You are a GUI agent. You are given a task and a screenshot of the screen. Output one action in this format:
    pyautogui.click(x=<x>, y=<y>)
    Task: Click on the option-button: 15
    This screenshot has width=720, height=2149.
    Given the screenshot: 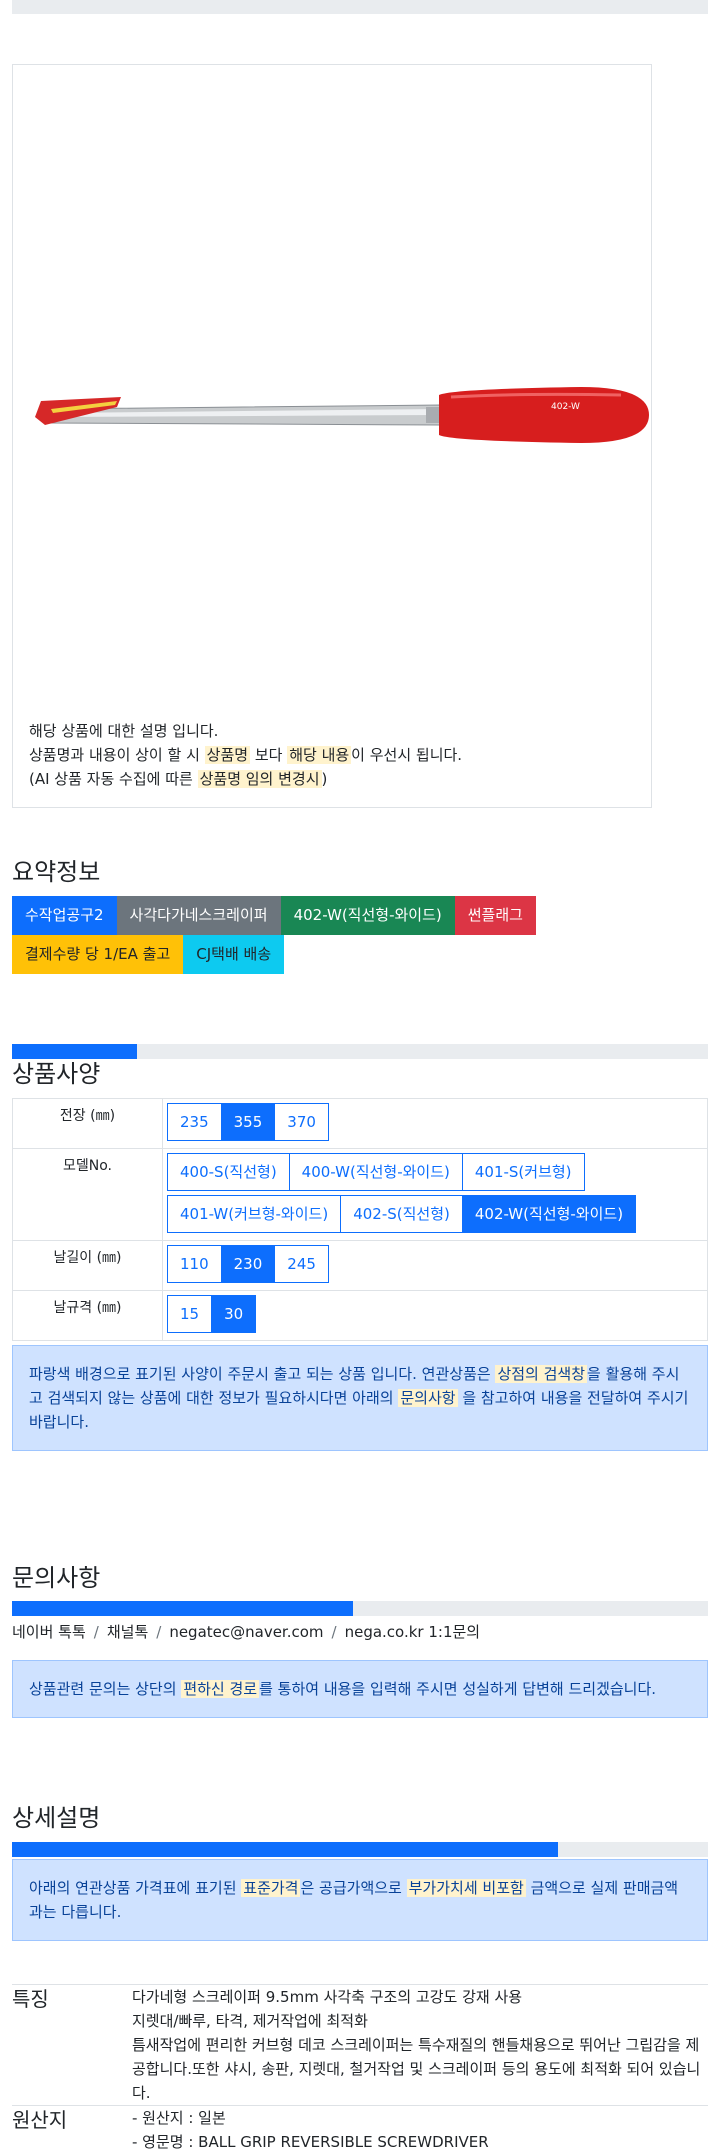 What is the action you would take?
    pyautogui.click(x=190, y=1314)
    